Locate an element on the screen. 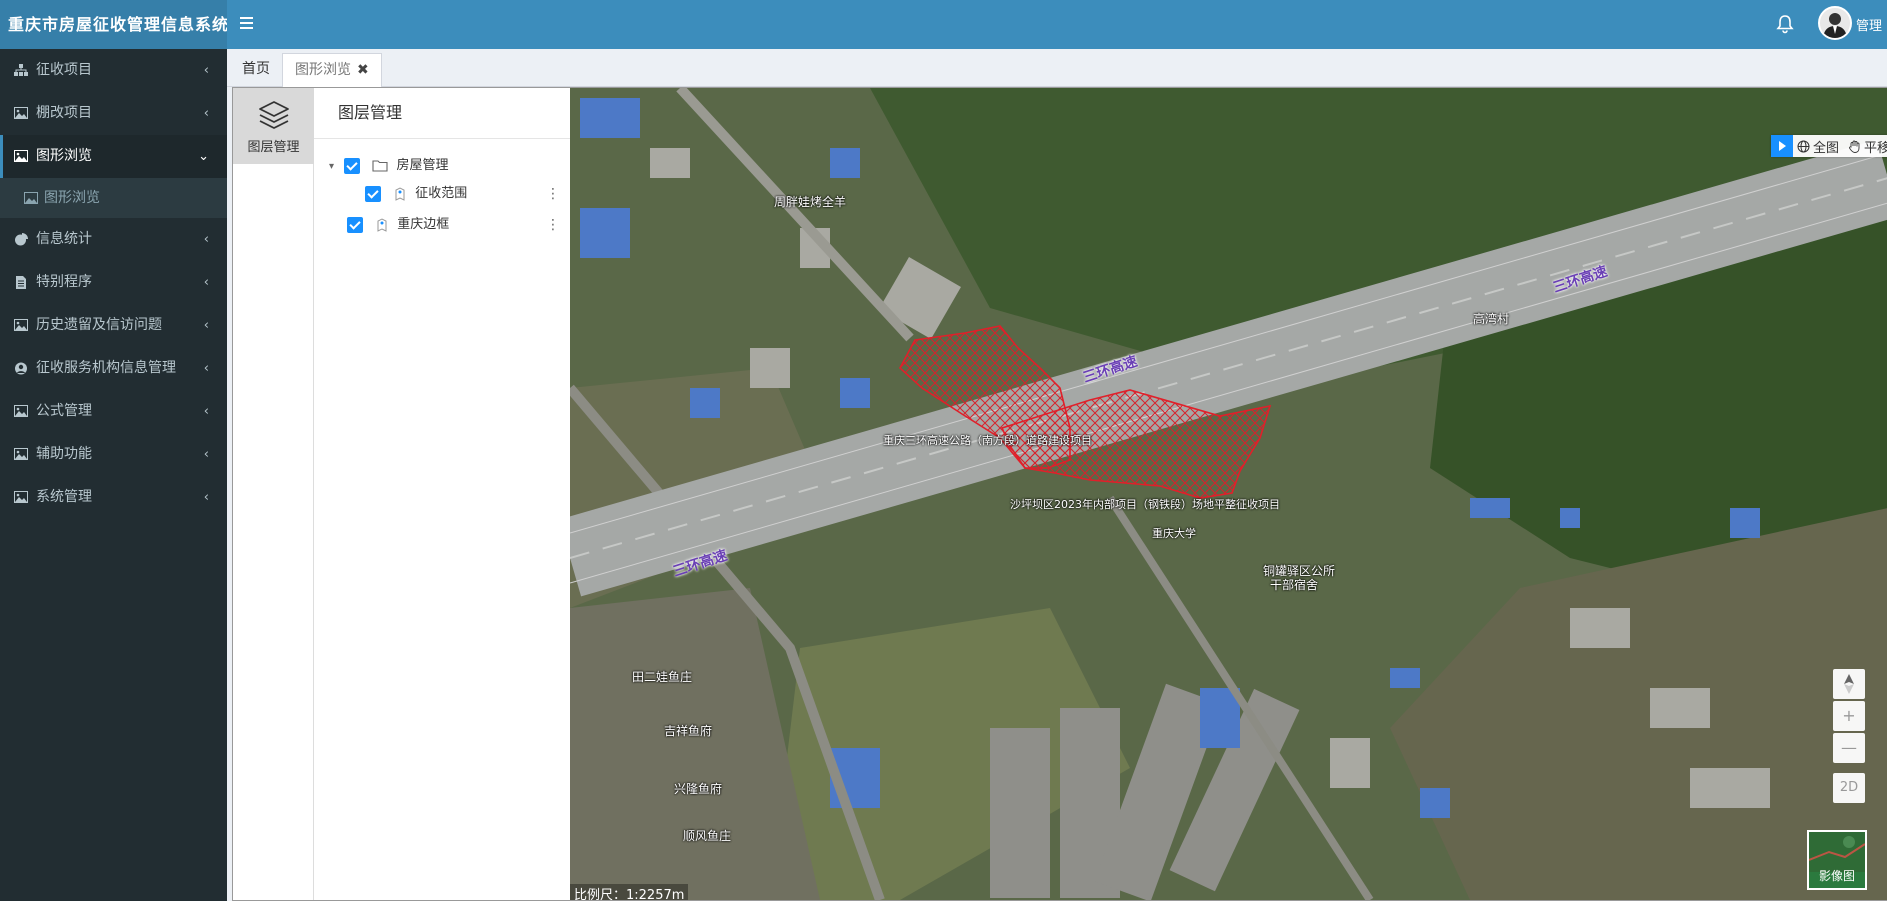 Image resolution: width=1887 pixels, height=901 pixels. poi-label: 干部宿舍 is located at coordinates (1294, 585).